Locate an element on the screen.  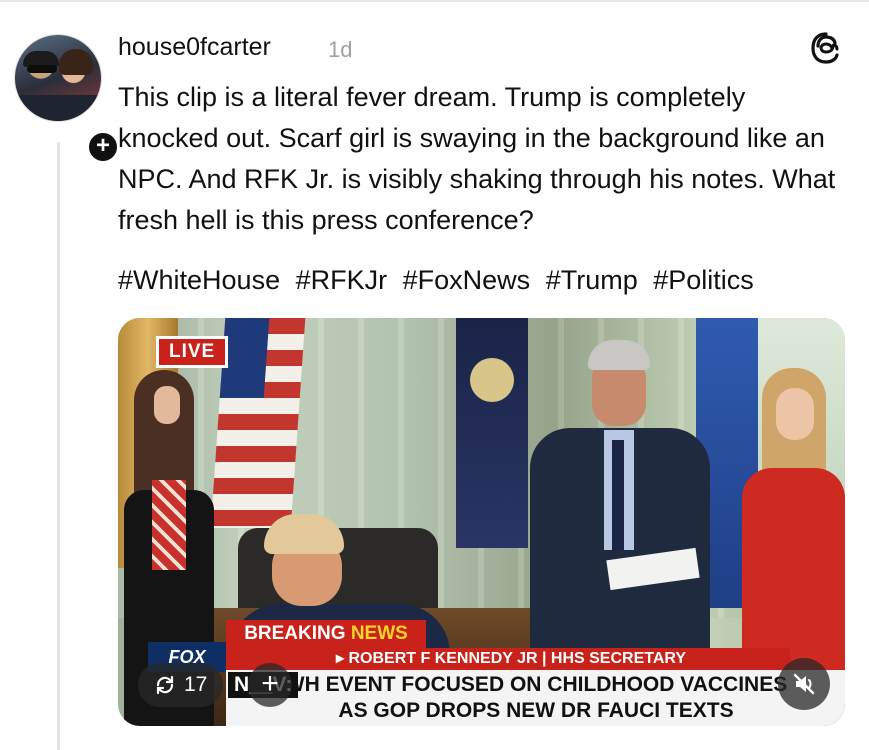
top-divider is located at coordinates (434, 1).